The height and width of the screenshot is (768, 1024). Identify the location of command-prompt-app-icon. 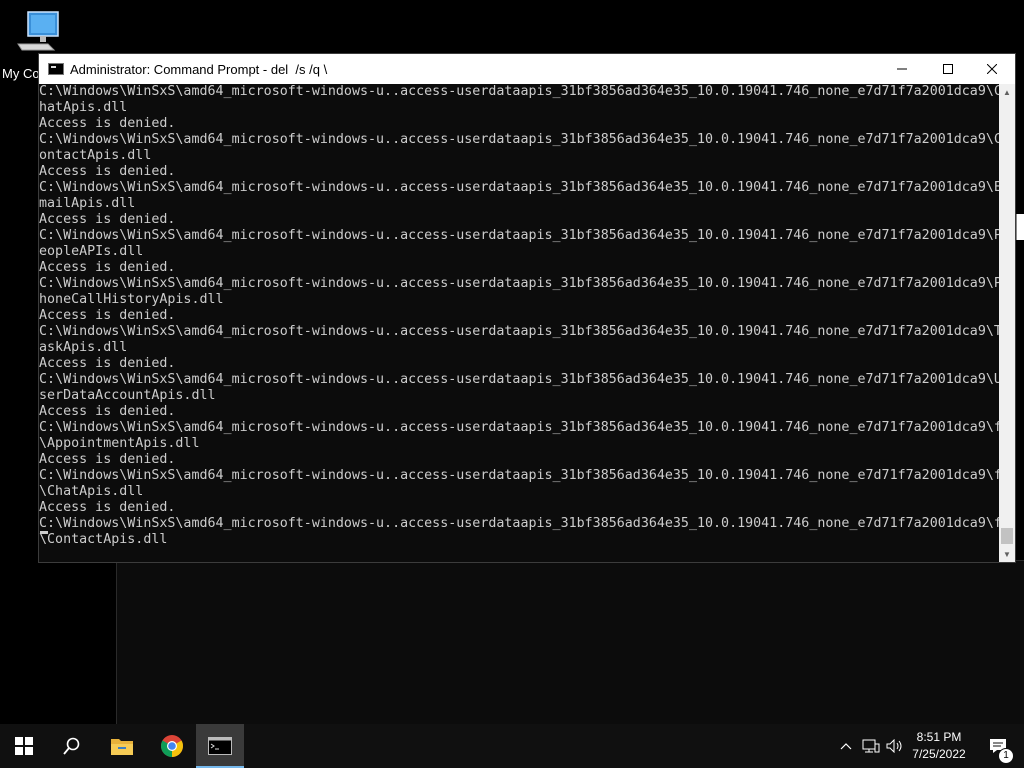
(56, 69).